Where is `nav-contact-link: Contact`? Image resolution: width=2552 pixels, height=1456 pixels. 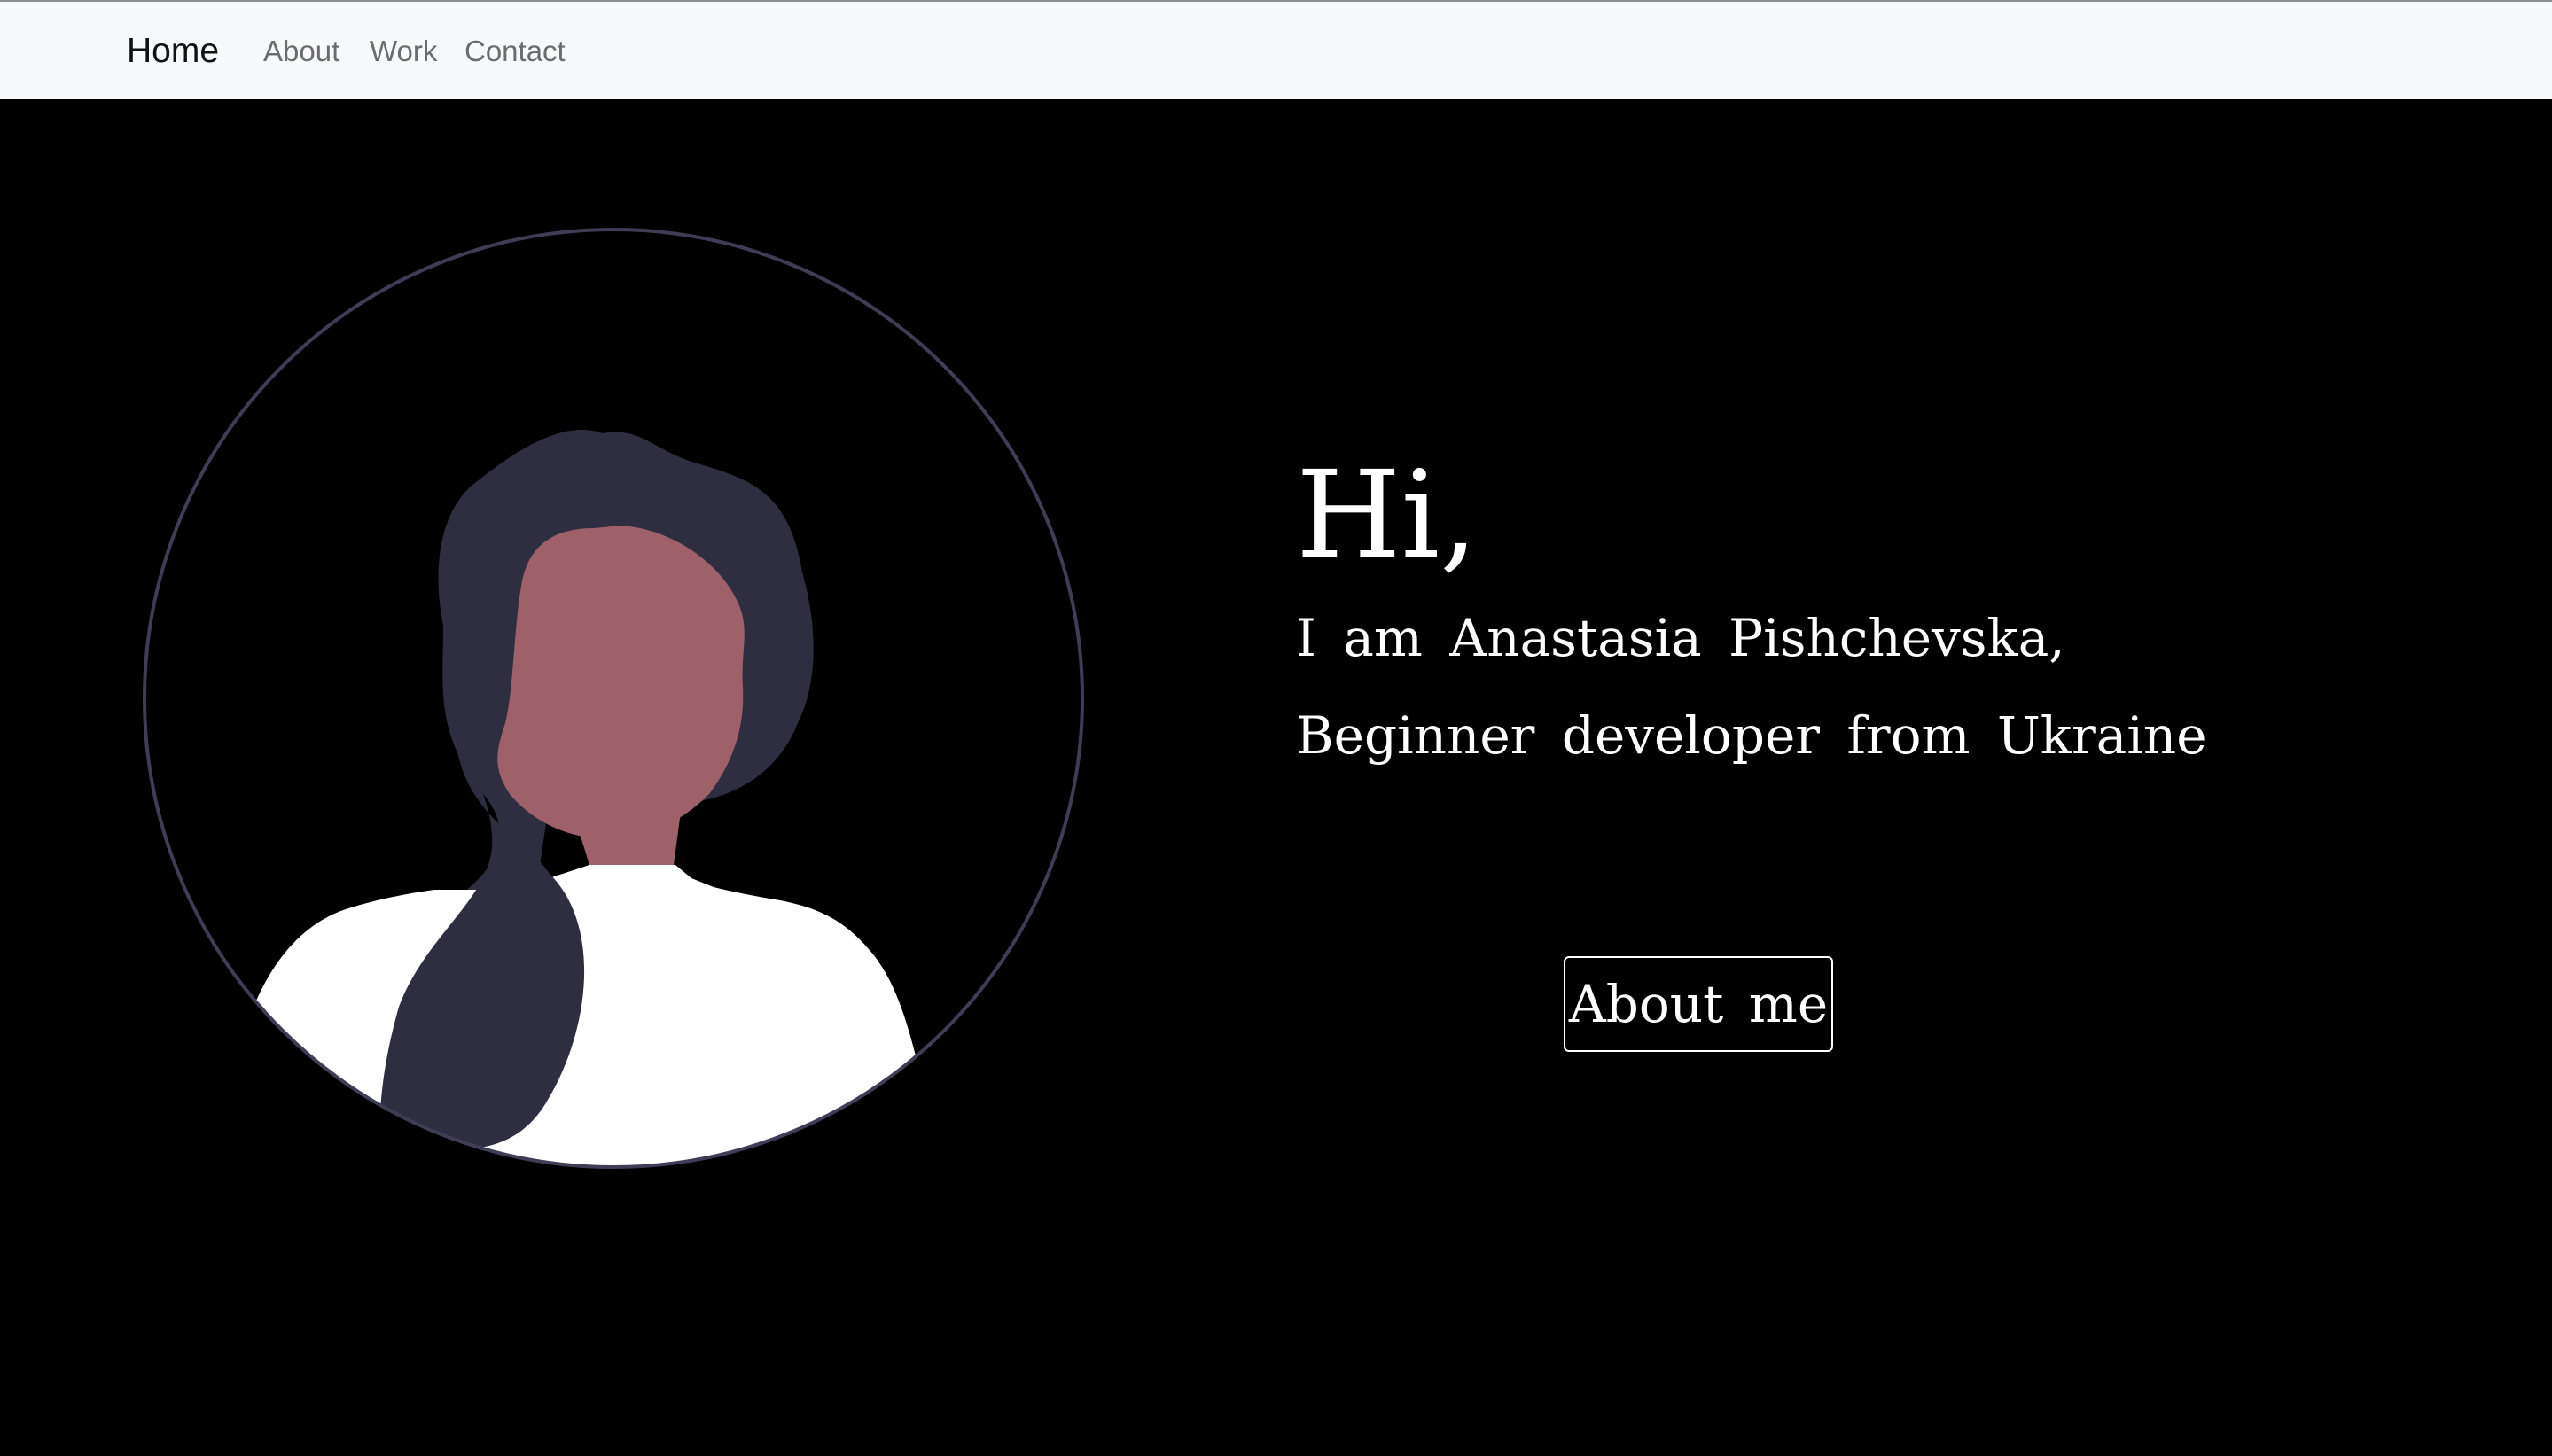 nav-contact-link: Contact is located at coordinates (515, 51).